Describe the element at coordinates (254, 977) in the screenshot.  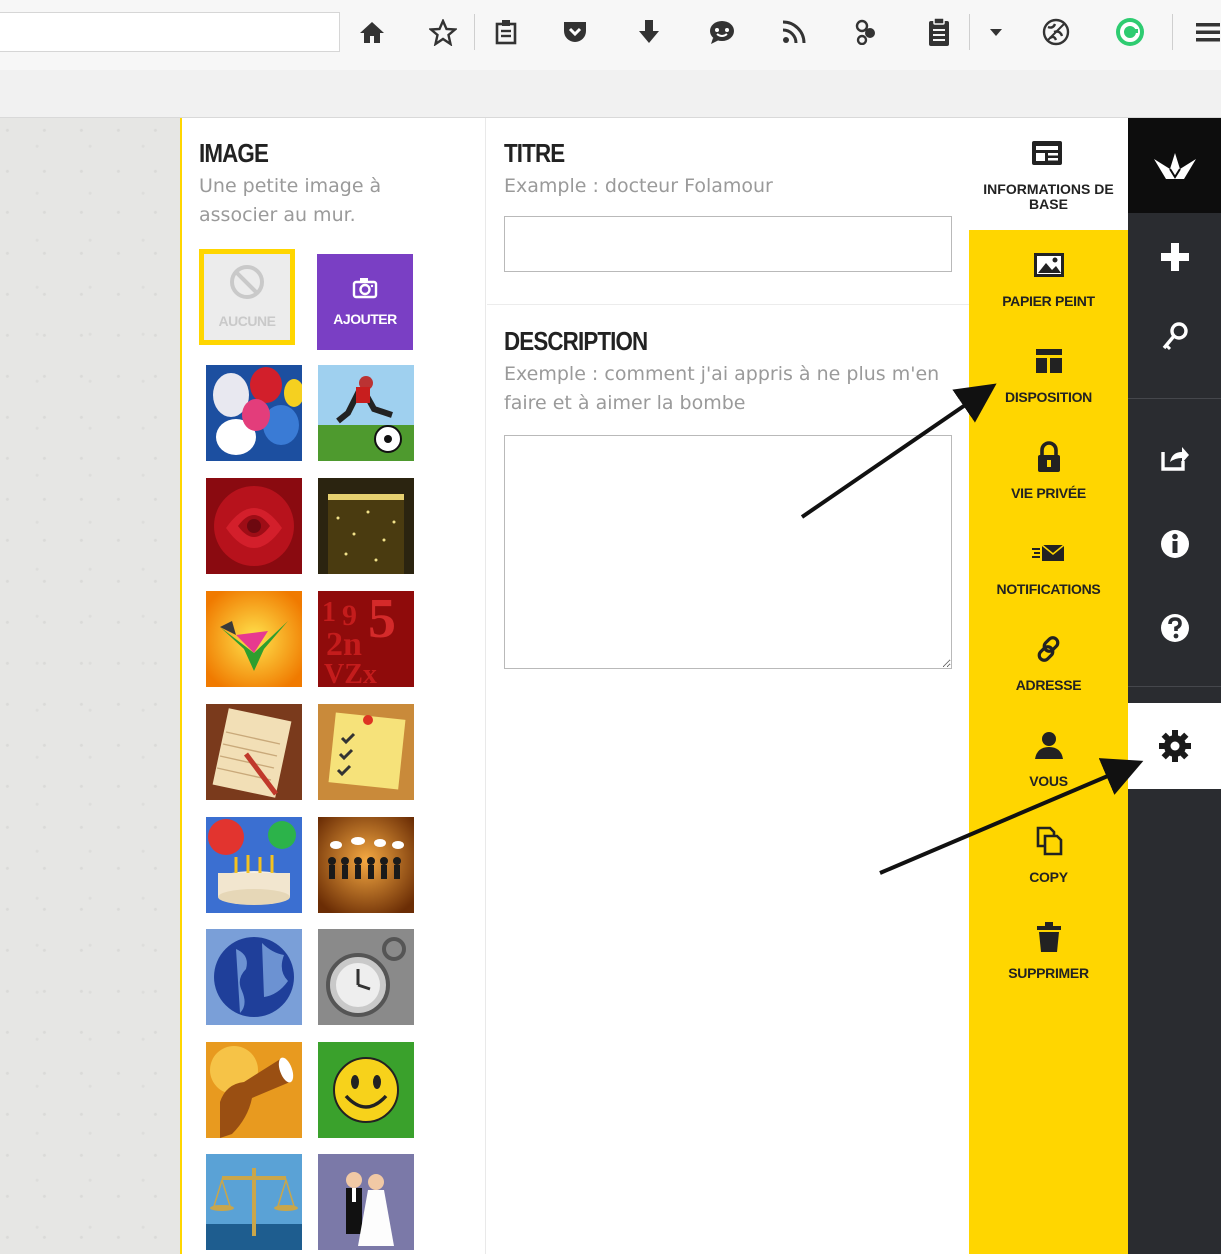
I see `thumbnail-globe` at that location.